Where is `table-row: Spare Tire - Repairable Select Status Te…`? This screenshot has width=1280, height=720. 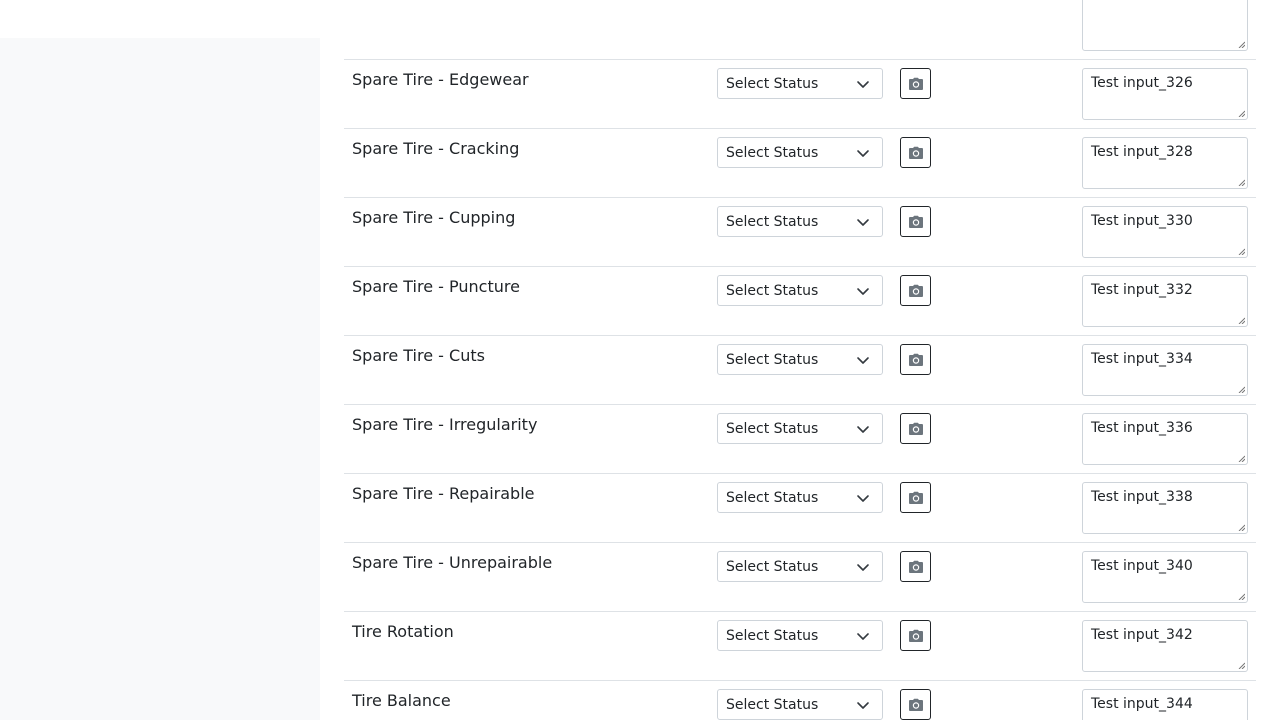
table-row: Spare Tire - Repairable Select Status Te… is located at coordinates (800, 508).